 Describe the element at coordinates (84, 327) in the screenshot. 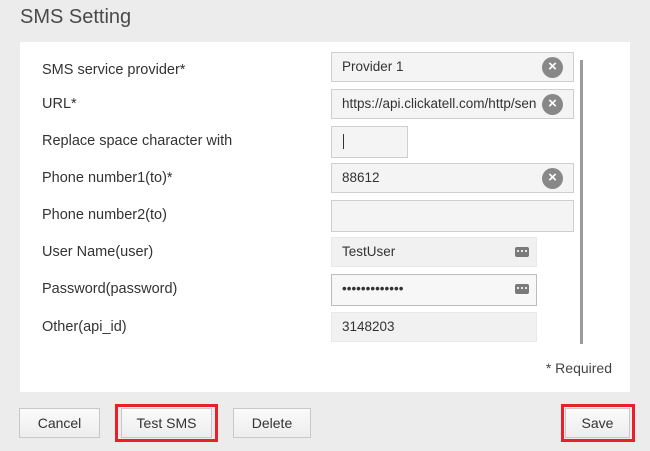

I see `api-id-label: Other(api_id)` at that location.